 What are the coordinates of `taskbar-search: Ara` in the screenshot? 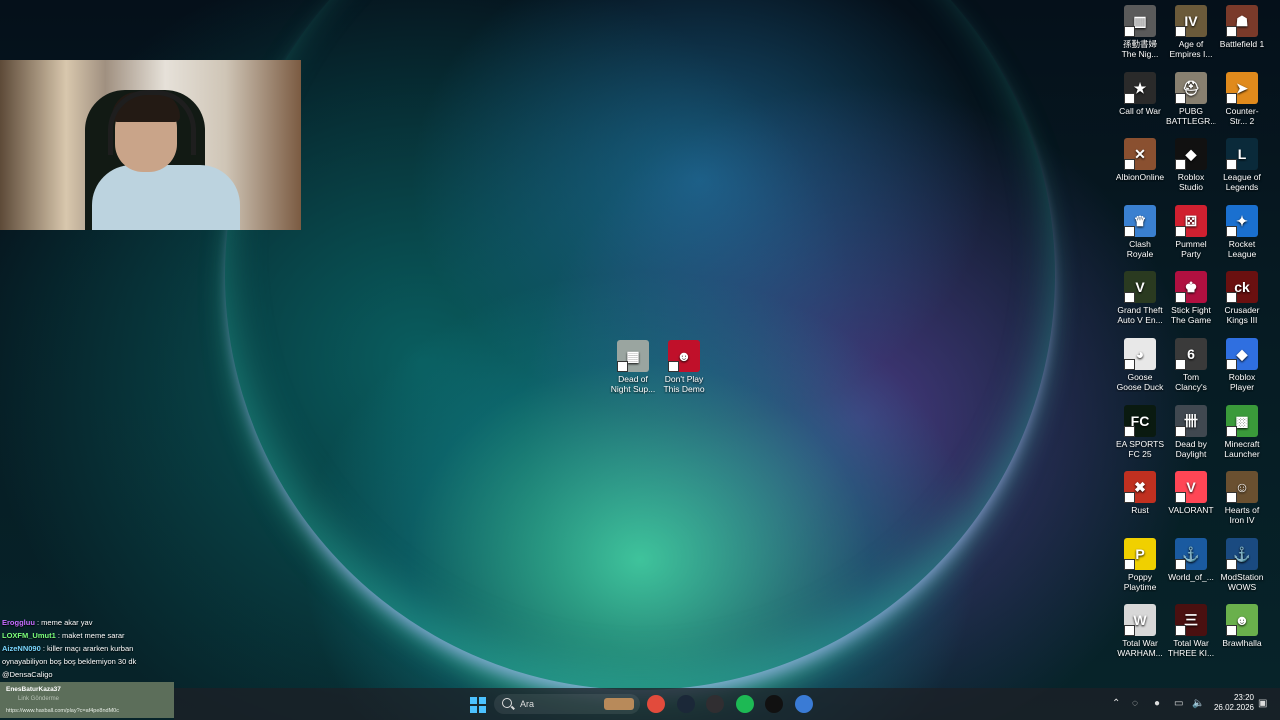 It's located at (567, 704).